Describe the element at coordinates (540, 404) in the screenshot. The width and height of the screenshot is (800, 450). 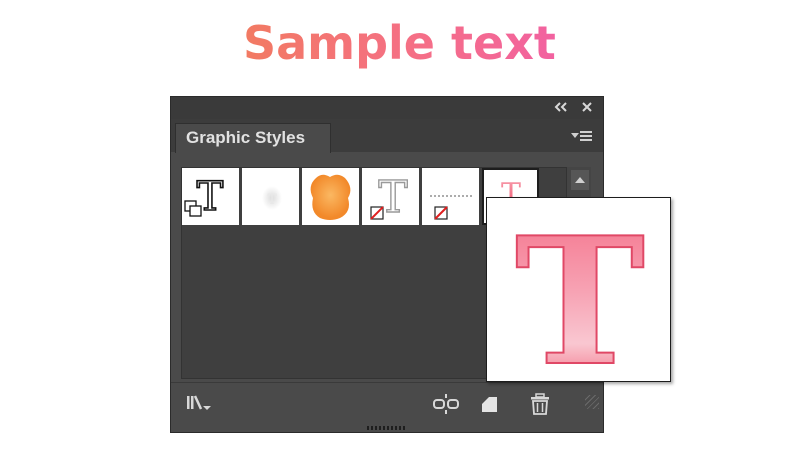
I see `delete-icon` at that location.